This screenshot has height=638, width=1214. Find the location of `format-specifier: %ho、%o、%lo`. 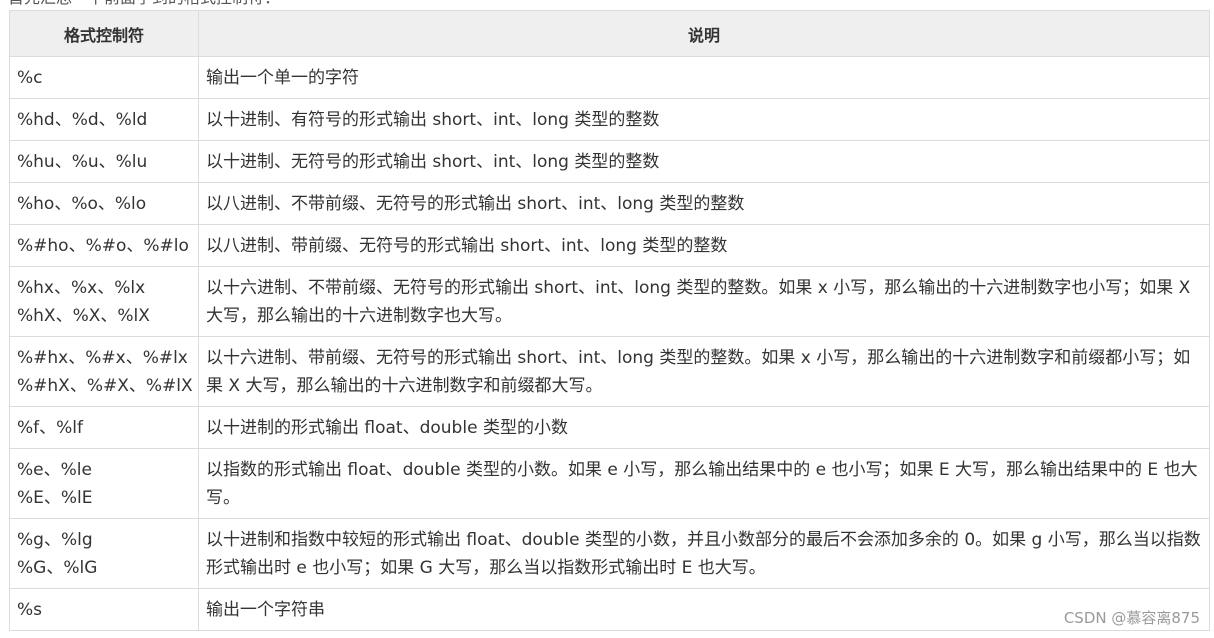

format-specifier: %ho、%o、%lo is located at coordinates (82, 203).